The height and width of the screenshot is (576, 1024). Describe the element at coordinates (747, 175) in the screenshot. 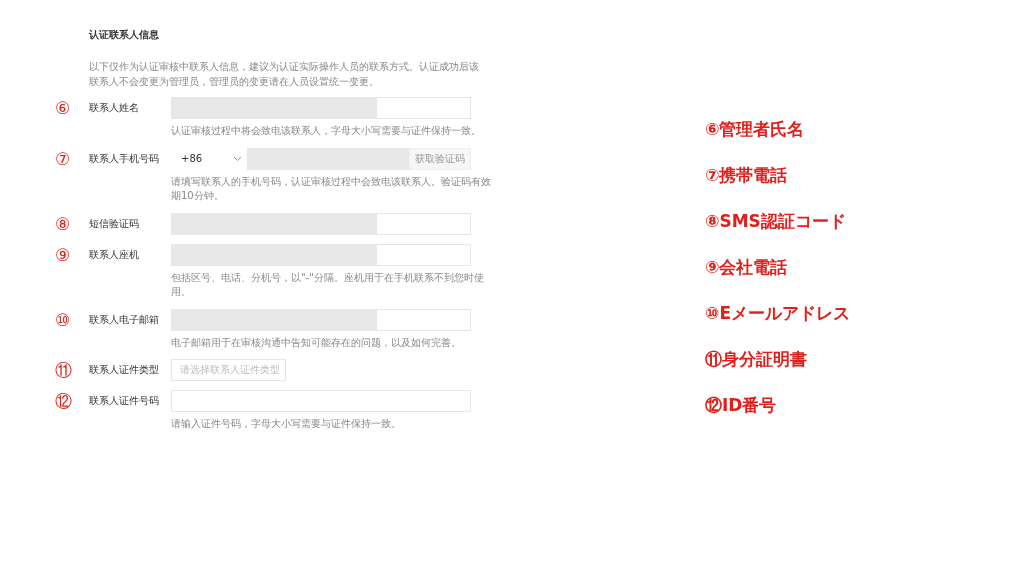

I see `annotation-label: ⑦携帯電話` at that location.